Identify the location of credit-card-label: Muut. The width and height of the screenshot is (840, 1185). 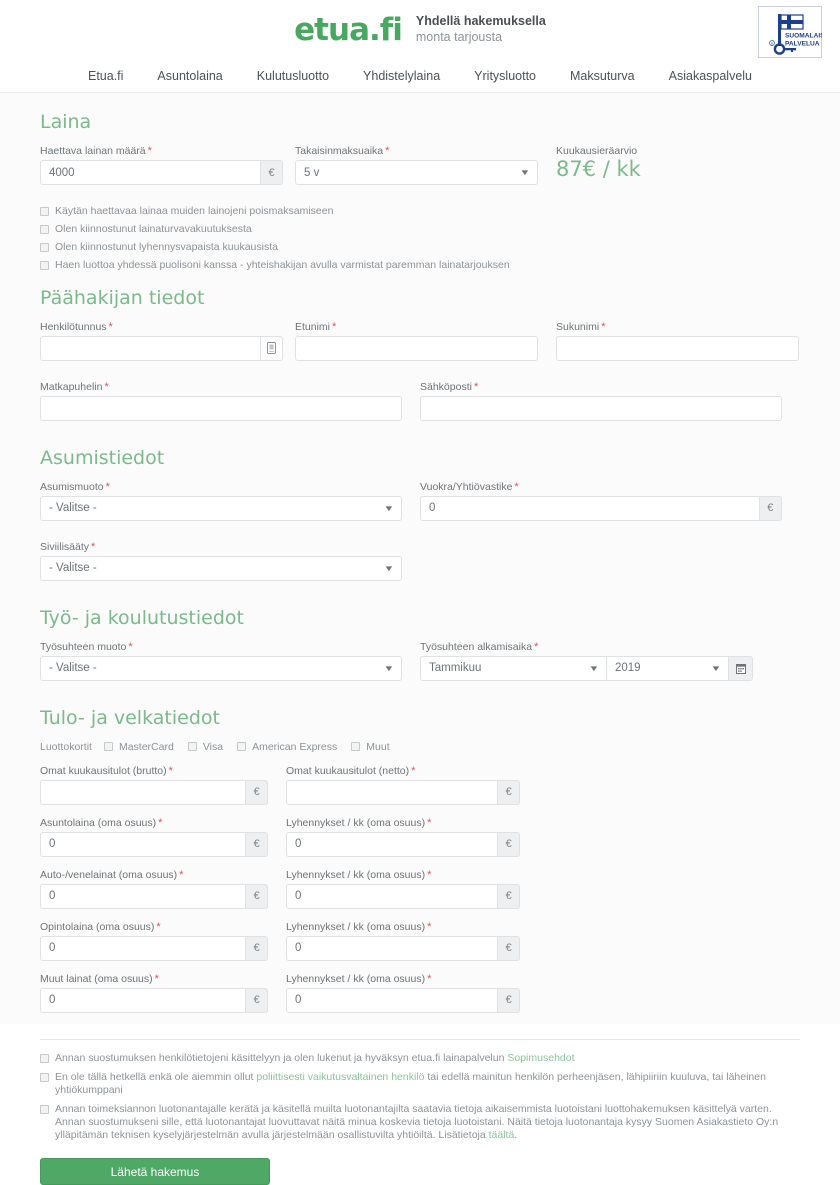
(378, 746).